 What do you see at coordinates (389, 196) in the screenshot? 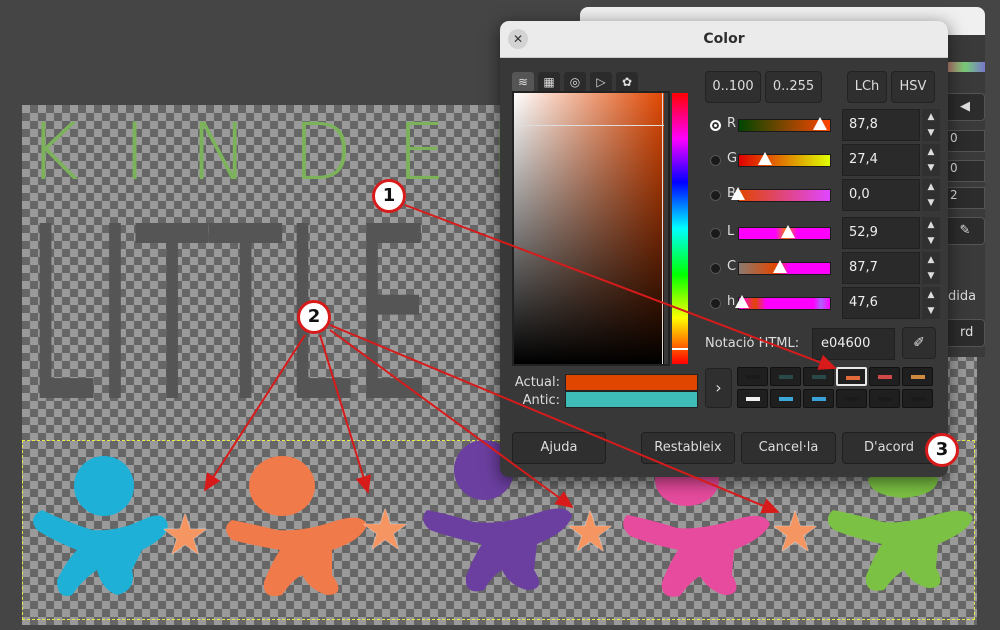
I see `callout-badge: 1` at bounding box center [389, 196].